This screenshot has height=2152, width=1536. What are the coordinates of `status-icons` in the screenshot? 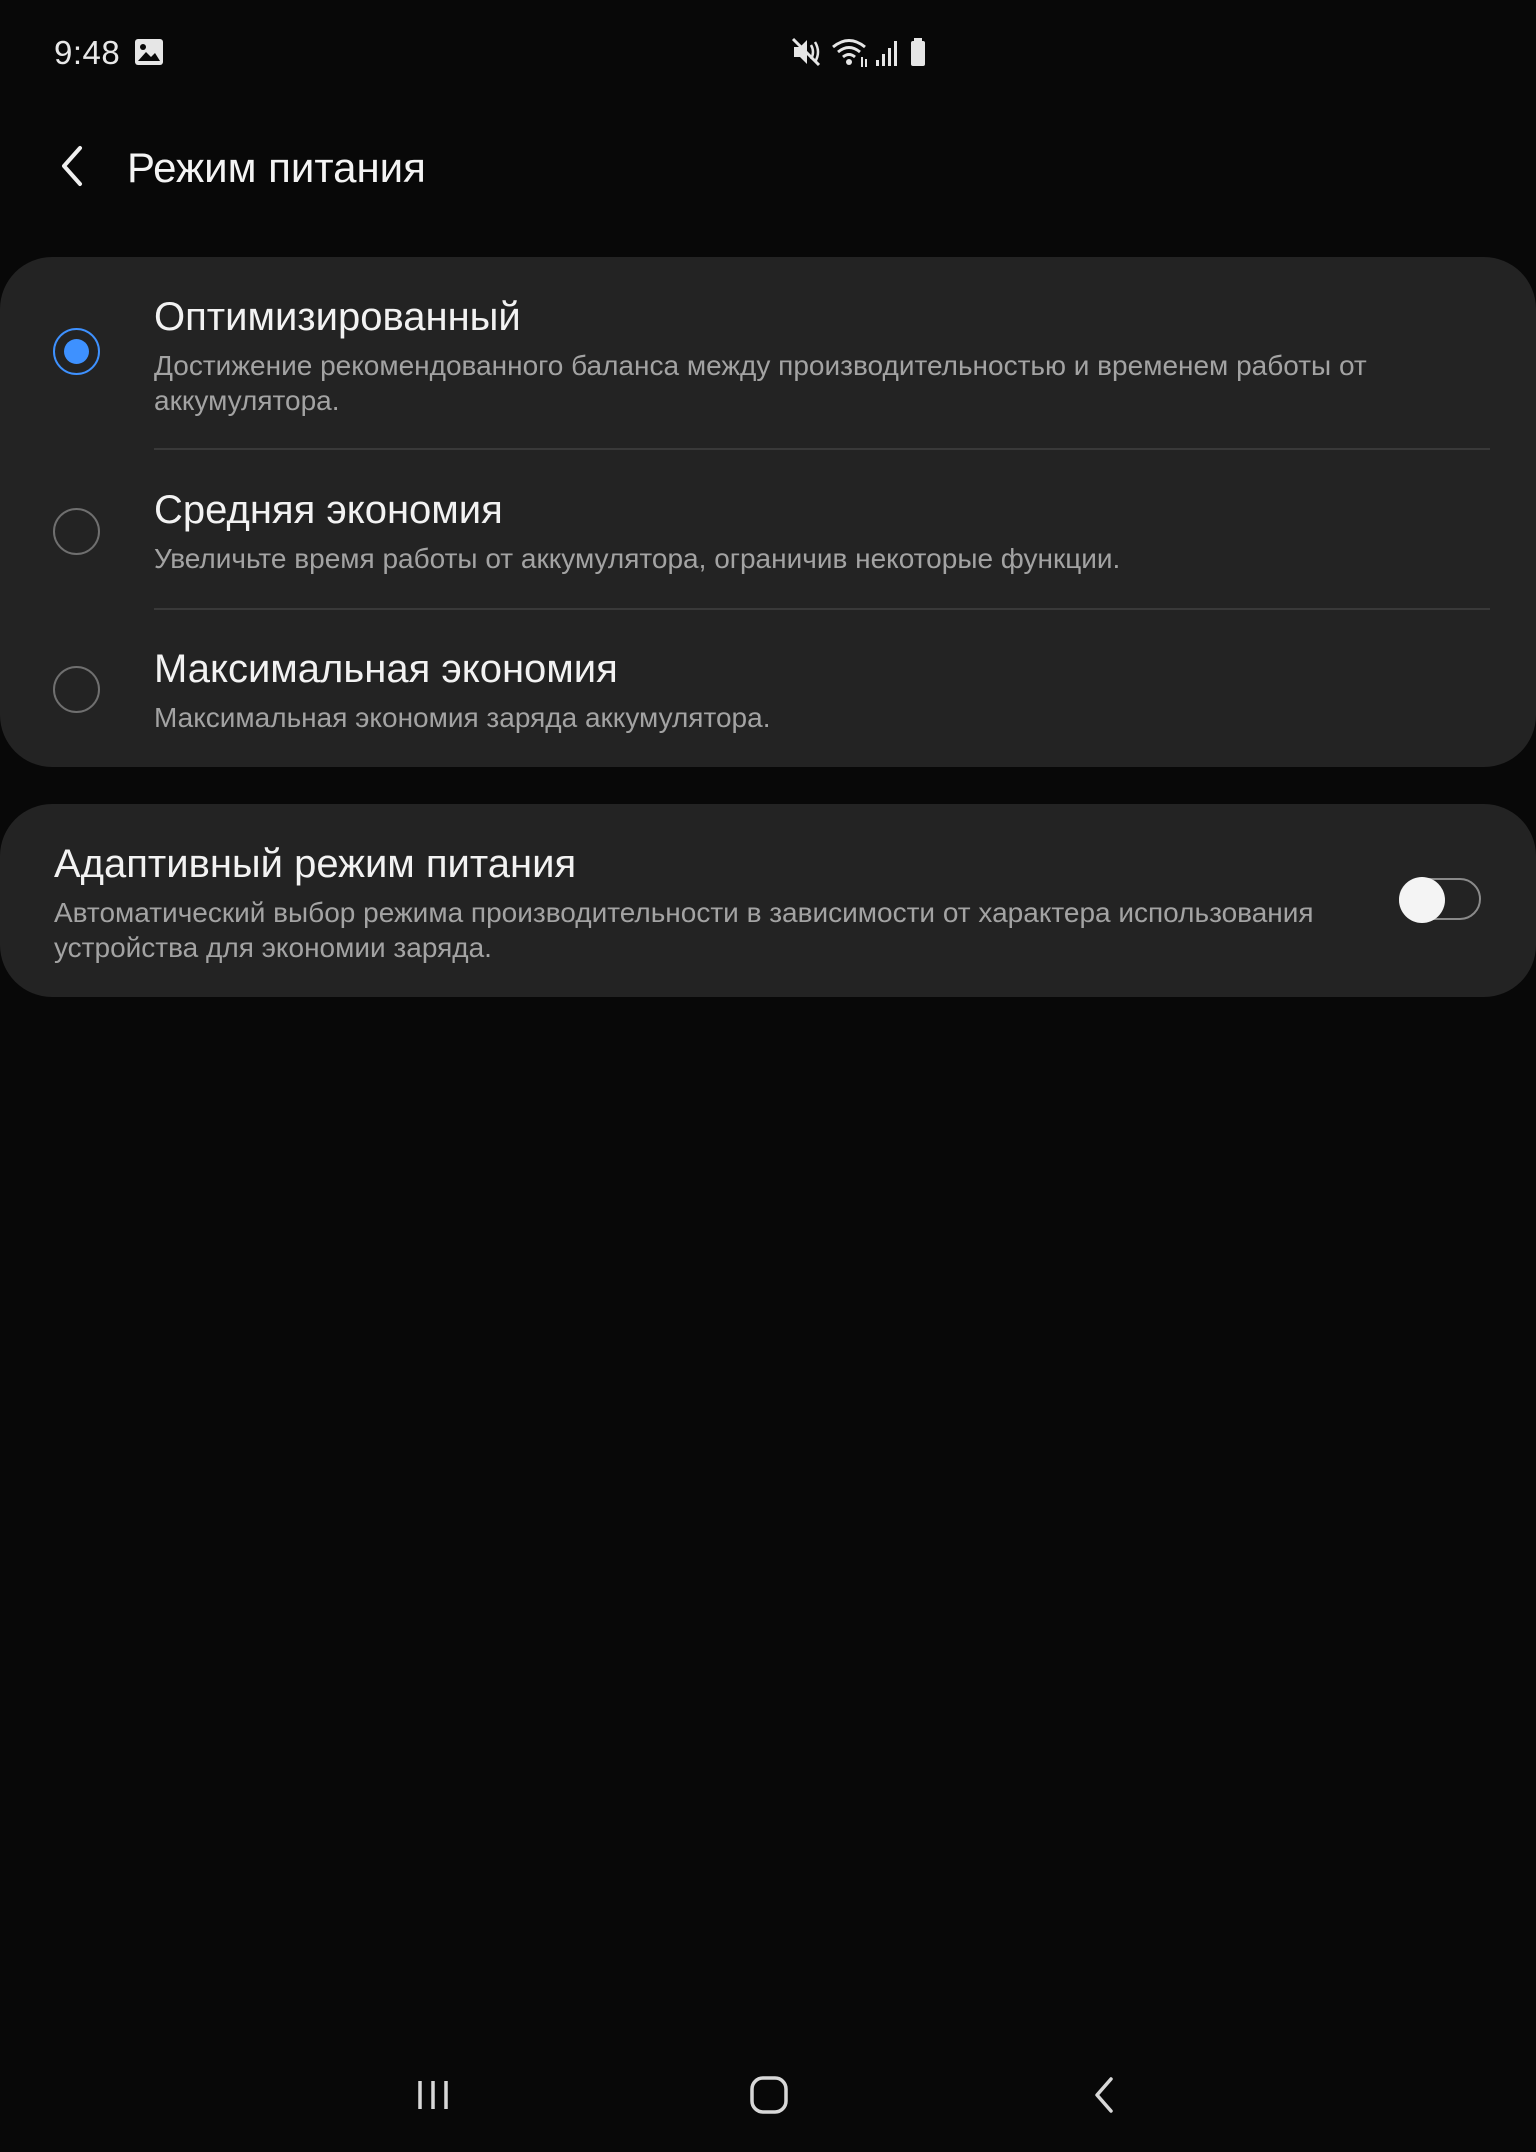 It's located at (859, 52).